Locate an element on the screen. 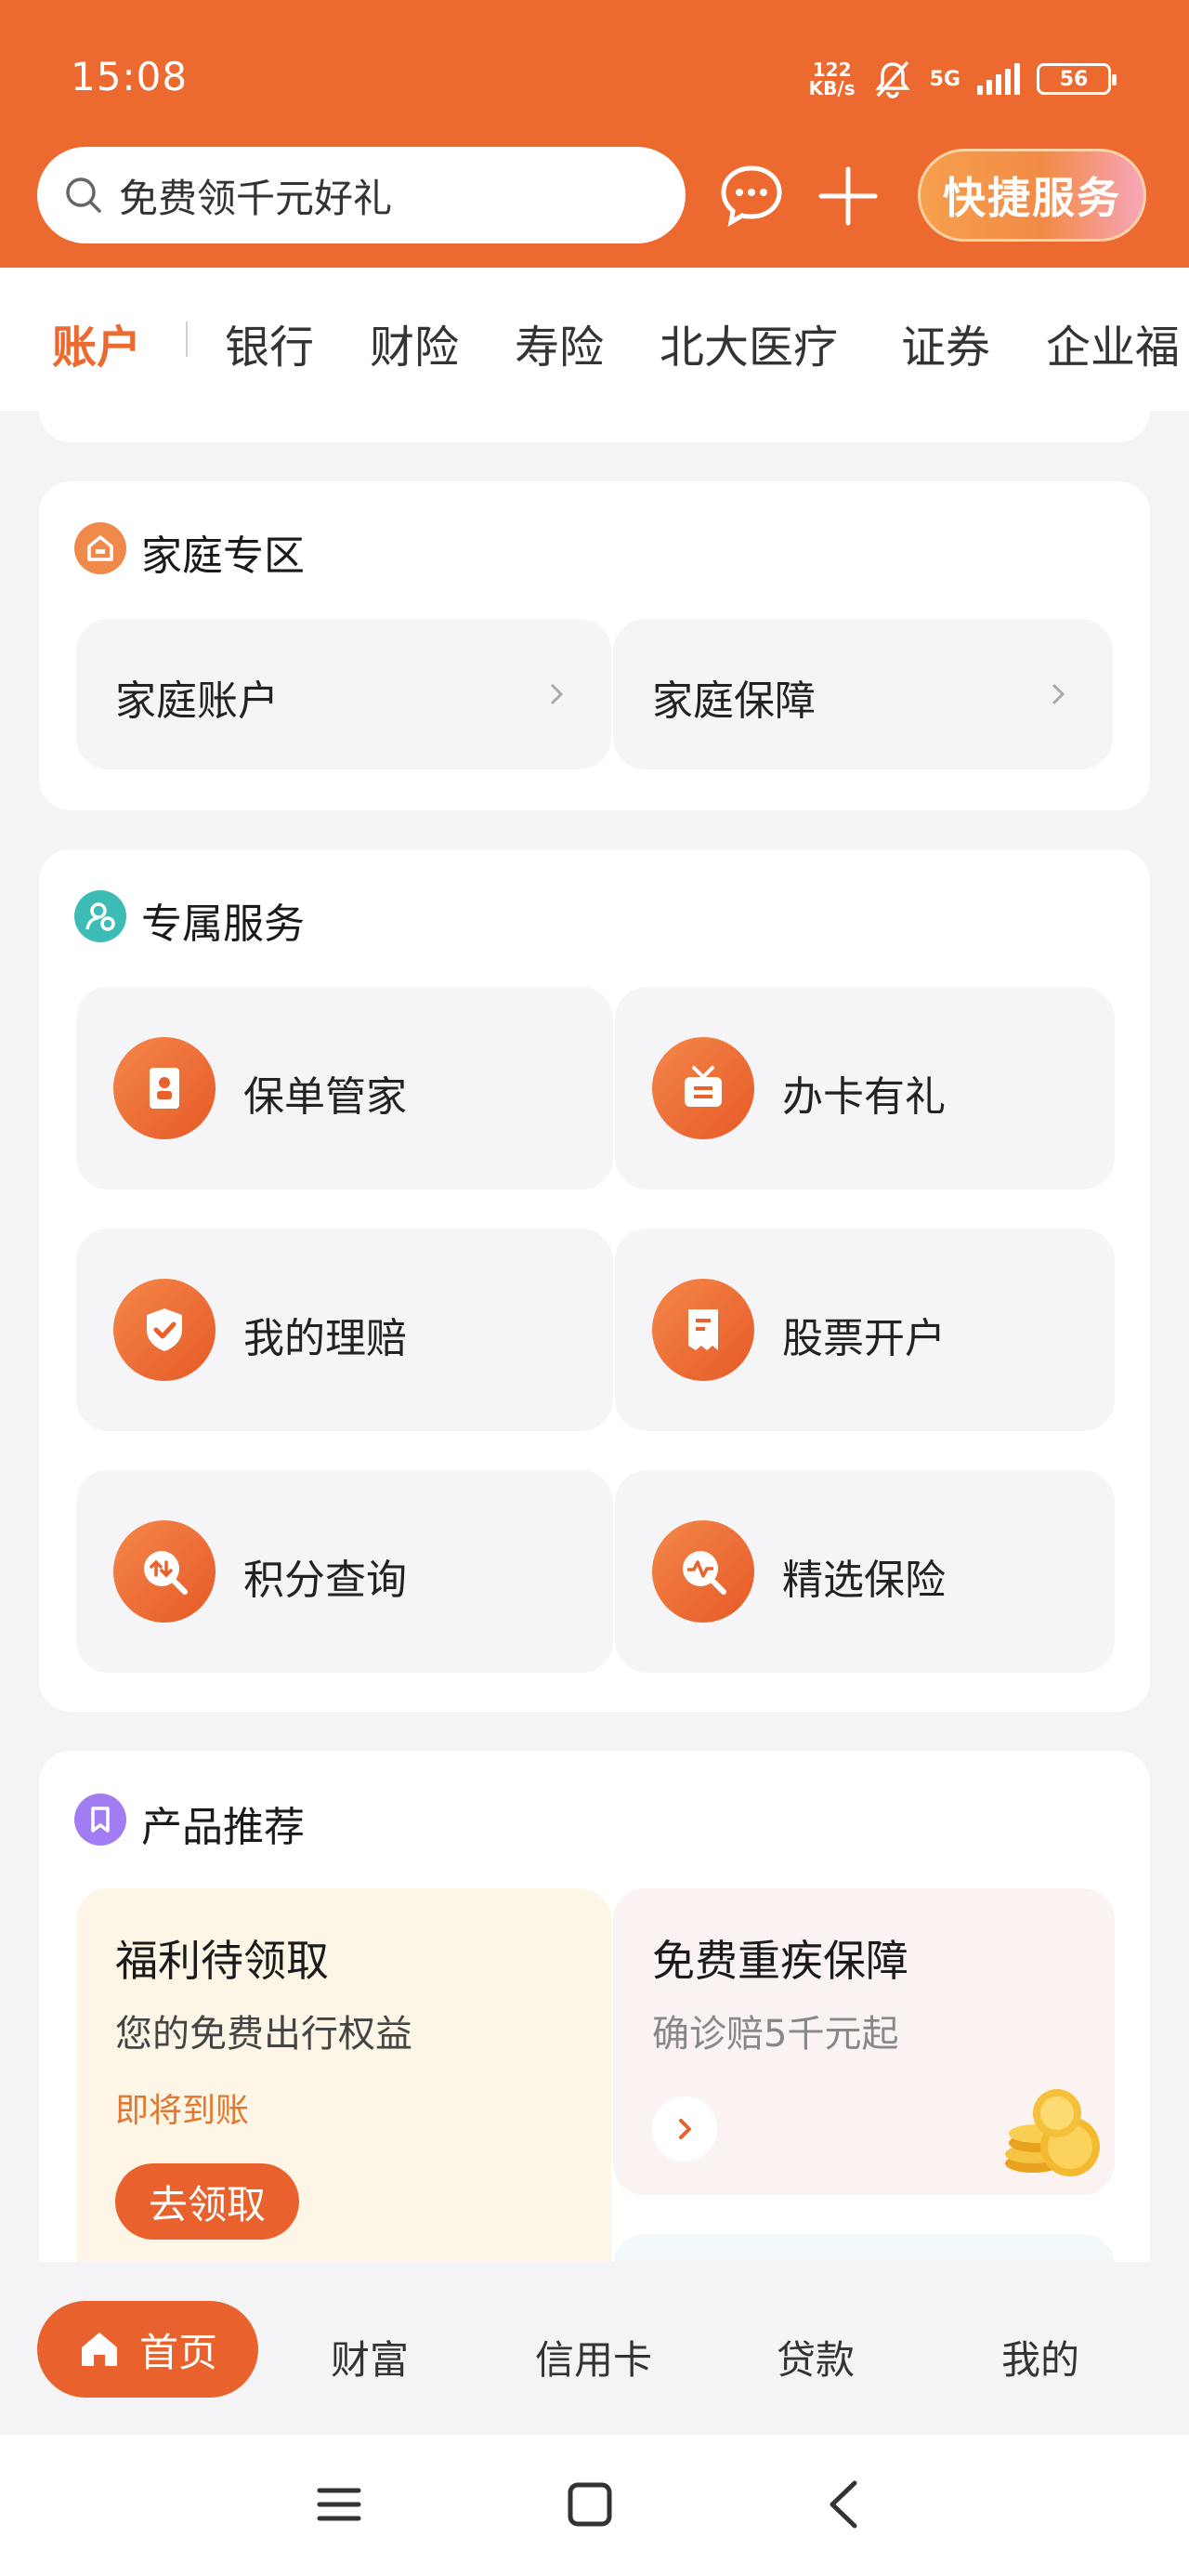  critical-illness-promo-card: 免费重疾保障 确诊赔5千元起 is located at coordinates (864, 2041).